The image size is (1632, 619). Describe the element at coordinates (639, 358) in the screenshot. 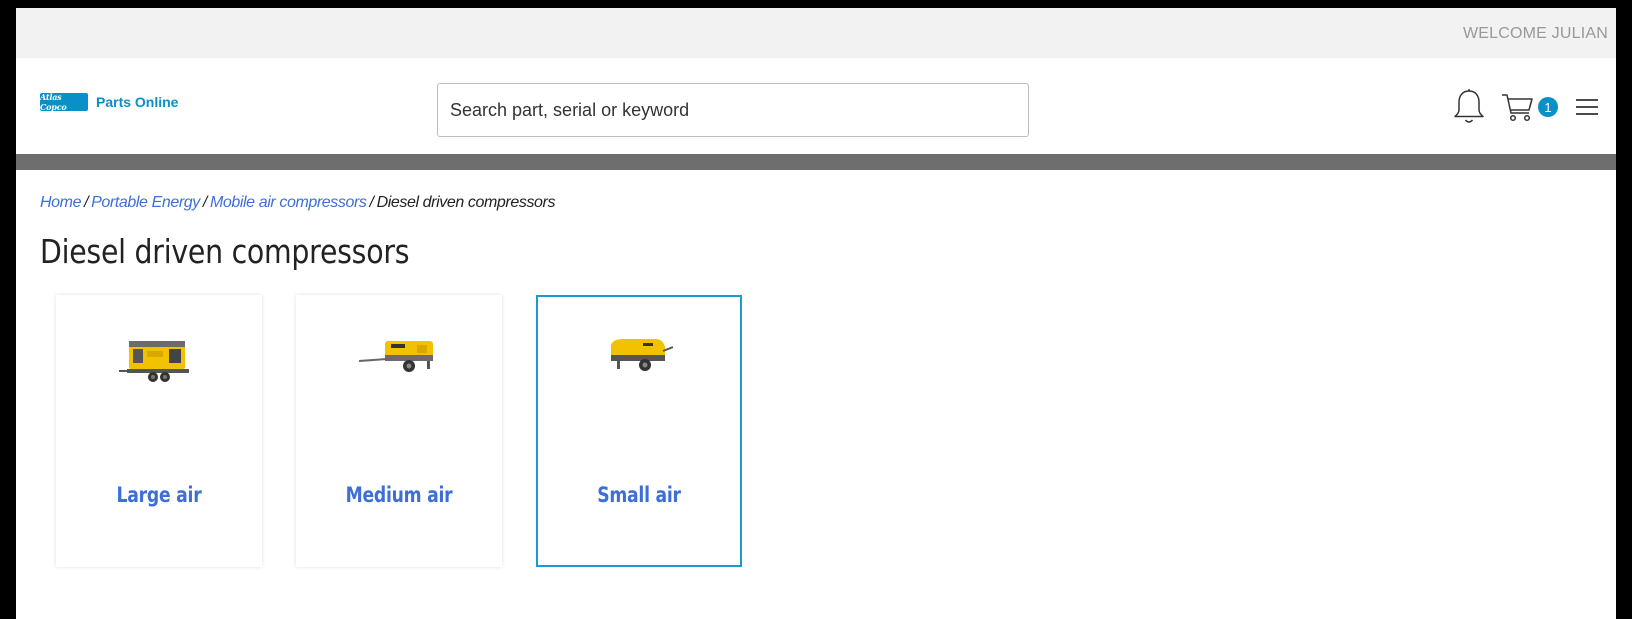

I see `small-compressor-image` at that location.